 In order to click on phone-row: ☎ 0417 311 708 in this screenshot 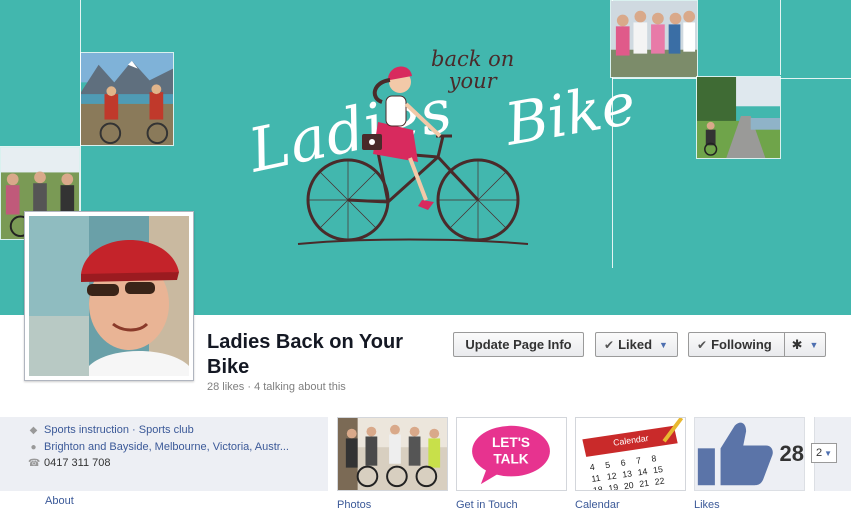, I will do `click(69, 463)`.